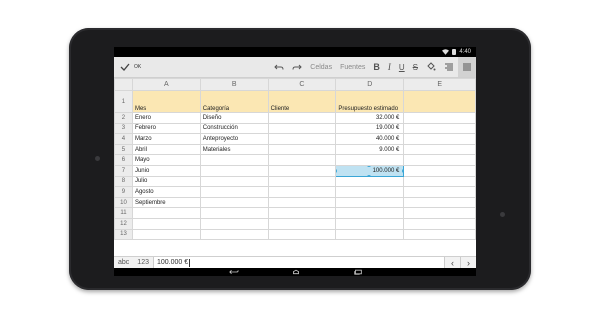 The height and width of the screenshot is (320, 600). I want to click on cell-d9, so click(370, 192).